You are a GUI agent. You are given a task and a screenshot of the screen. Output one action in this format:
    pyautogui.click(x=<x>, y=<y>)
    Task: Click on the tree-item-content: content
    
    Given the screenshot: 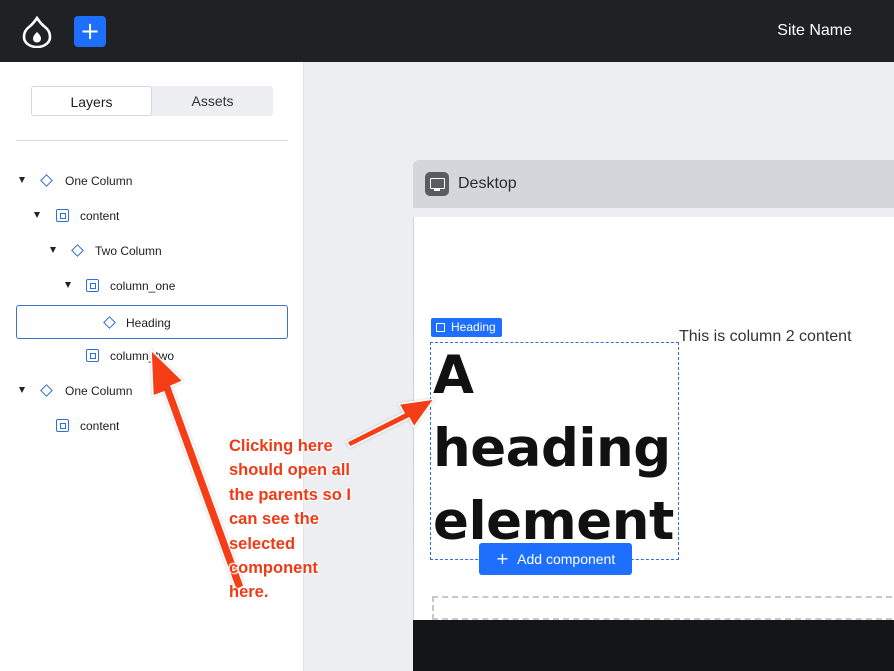 What is the action you would take?
    pyautogui.click(x=152, y=216)
    